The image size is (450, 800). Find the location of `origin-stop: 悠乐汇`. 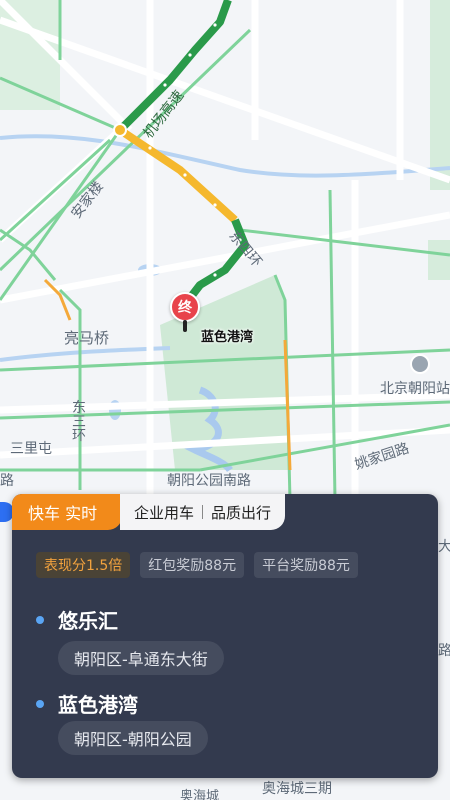

origin-stop: 悠乐汇 is located at coordinates (77, 619).